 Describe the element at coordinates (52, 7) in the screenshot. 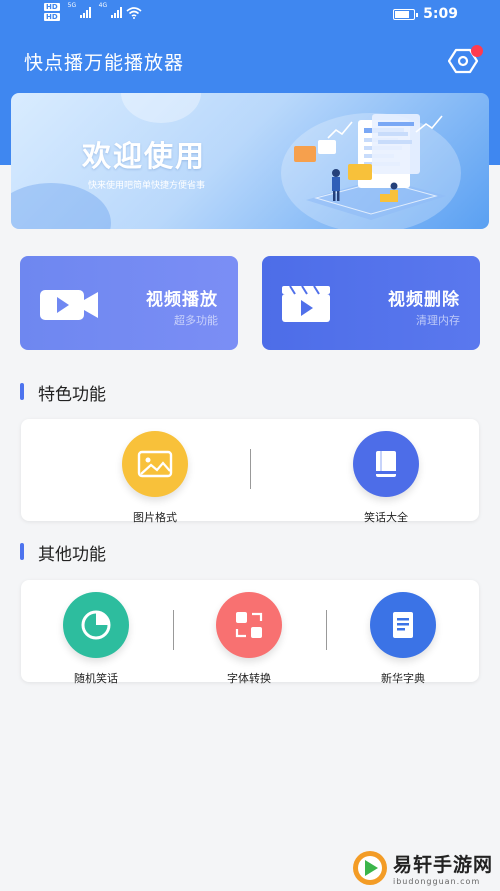

I see `hd-badge-1: HD` at that location.